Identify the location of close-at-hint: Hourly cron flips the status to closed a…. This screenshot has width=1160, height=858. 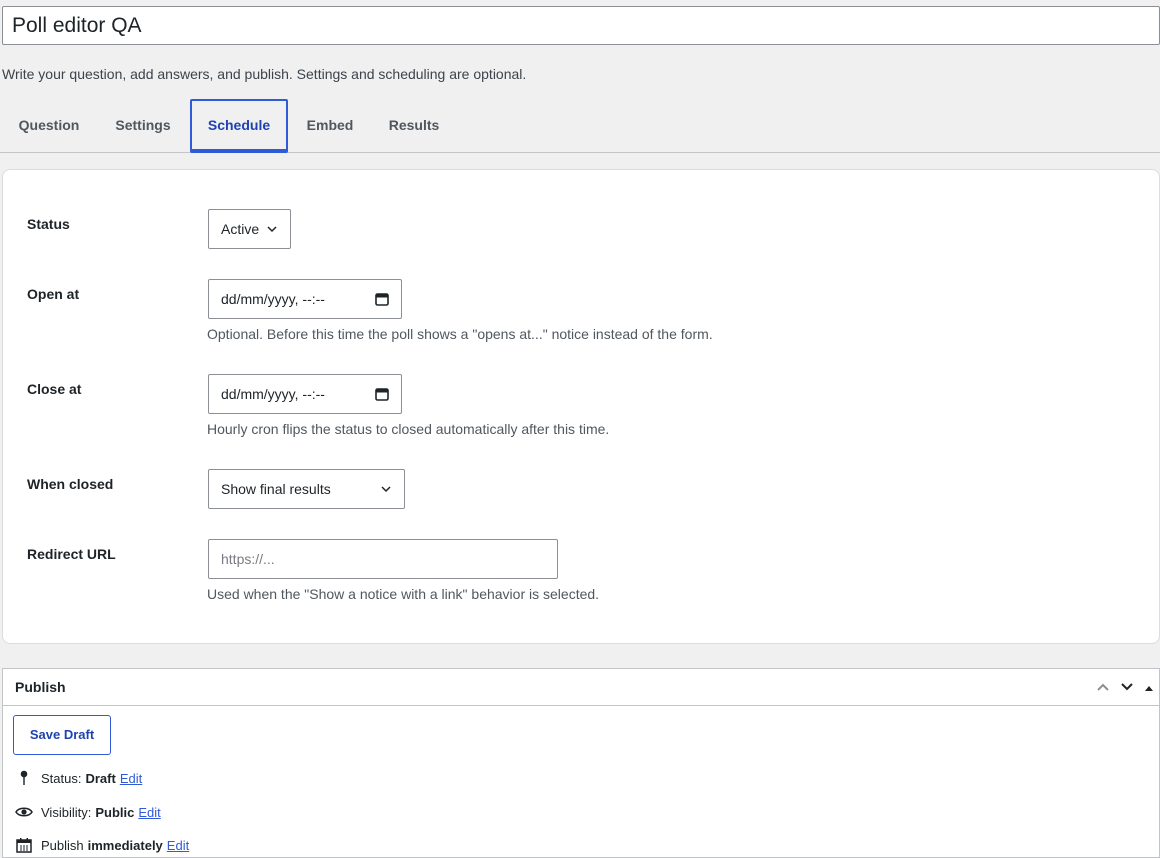
(408, 429).